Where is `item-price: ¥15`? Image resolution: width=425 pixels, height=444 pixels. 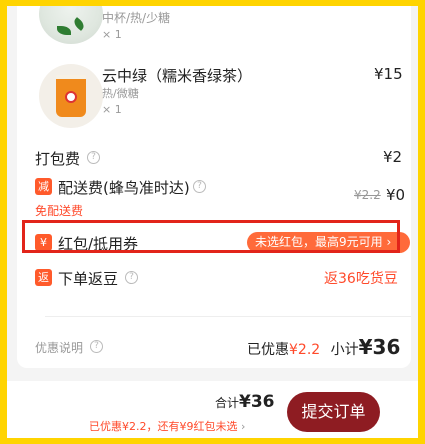
item-price: ¥15 is located at coordinates (388, 74).